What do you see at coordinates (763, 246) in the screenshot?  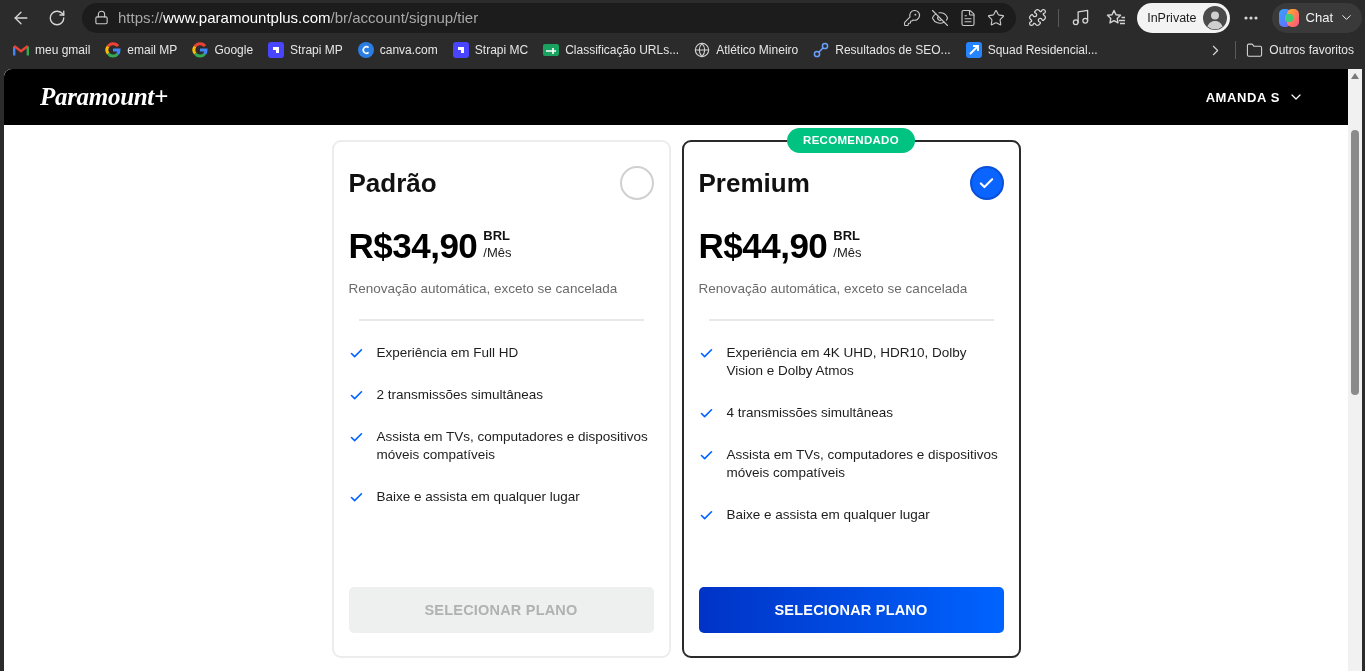 I see `plan-price: R$44,90` at bounding box center [763, 246].